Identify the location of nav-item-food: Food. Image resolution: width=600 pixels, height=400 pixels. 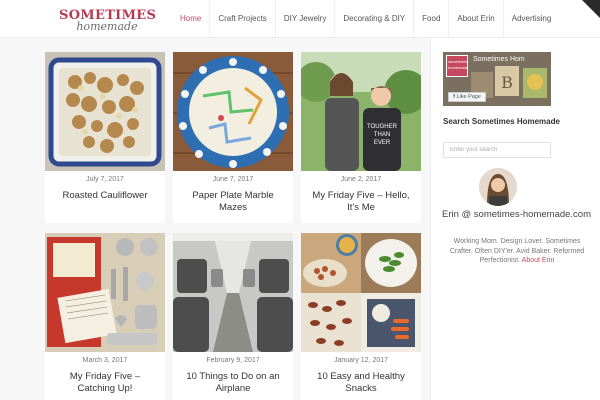
(430, 19).